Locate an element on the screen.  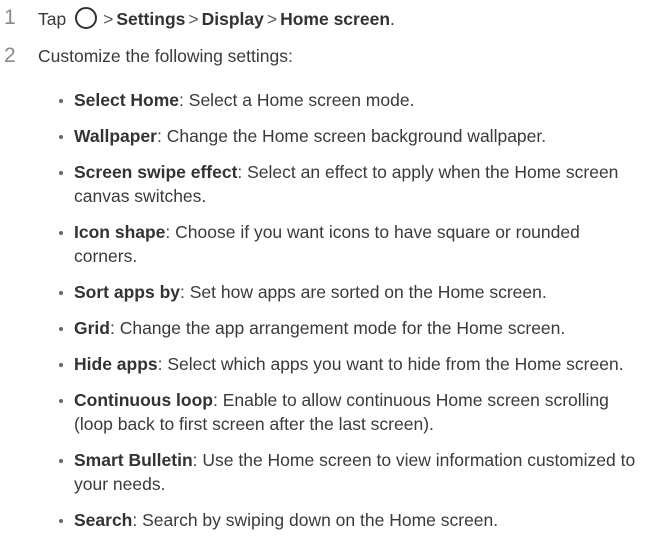
setting-name: Smart Bulletin is located at coordinates (133, 460).